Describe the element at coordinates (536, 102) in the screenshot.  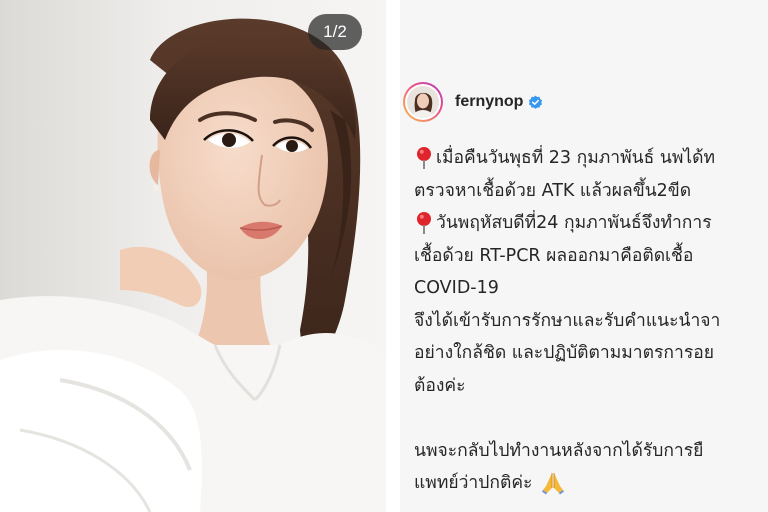
I see `verified-badge-icon` at that location.